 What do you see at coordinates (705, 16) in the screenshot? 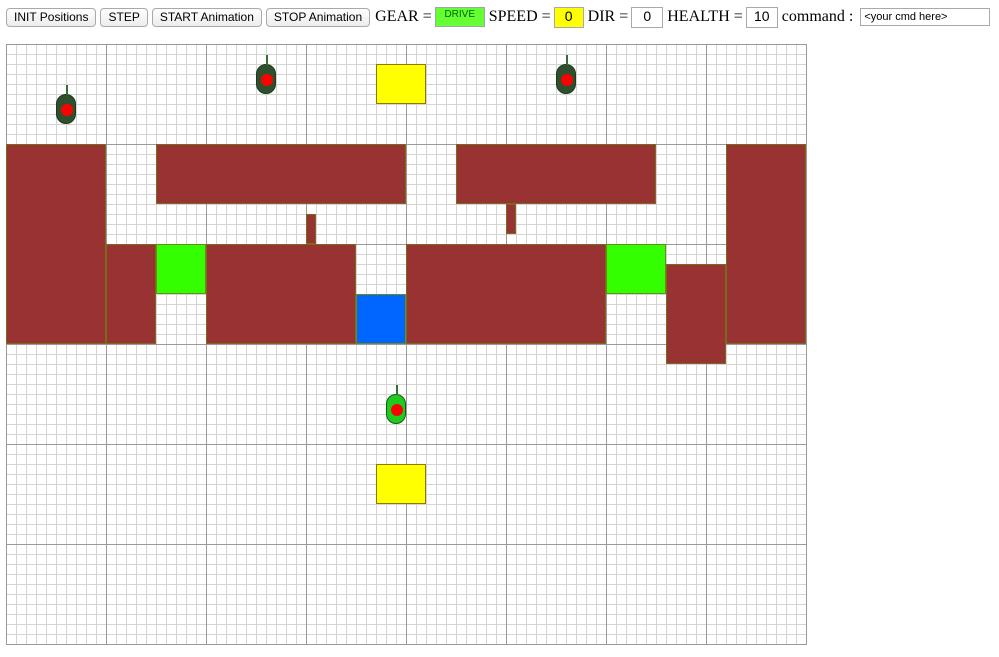
I see `health-label: HEALTH =` at bounding box center [705, 16].